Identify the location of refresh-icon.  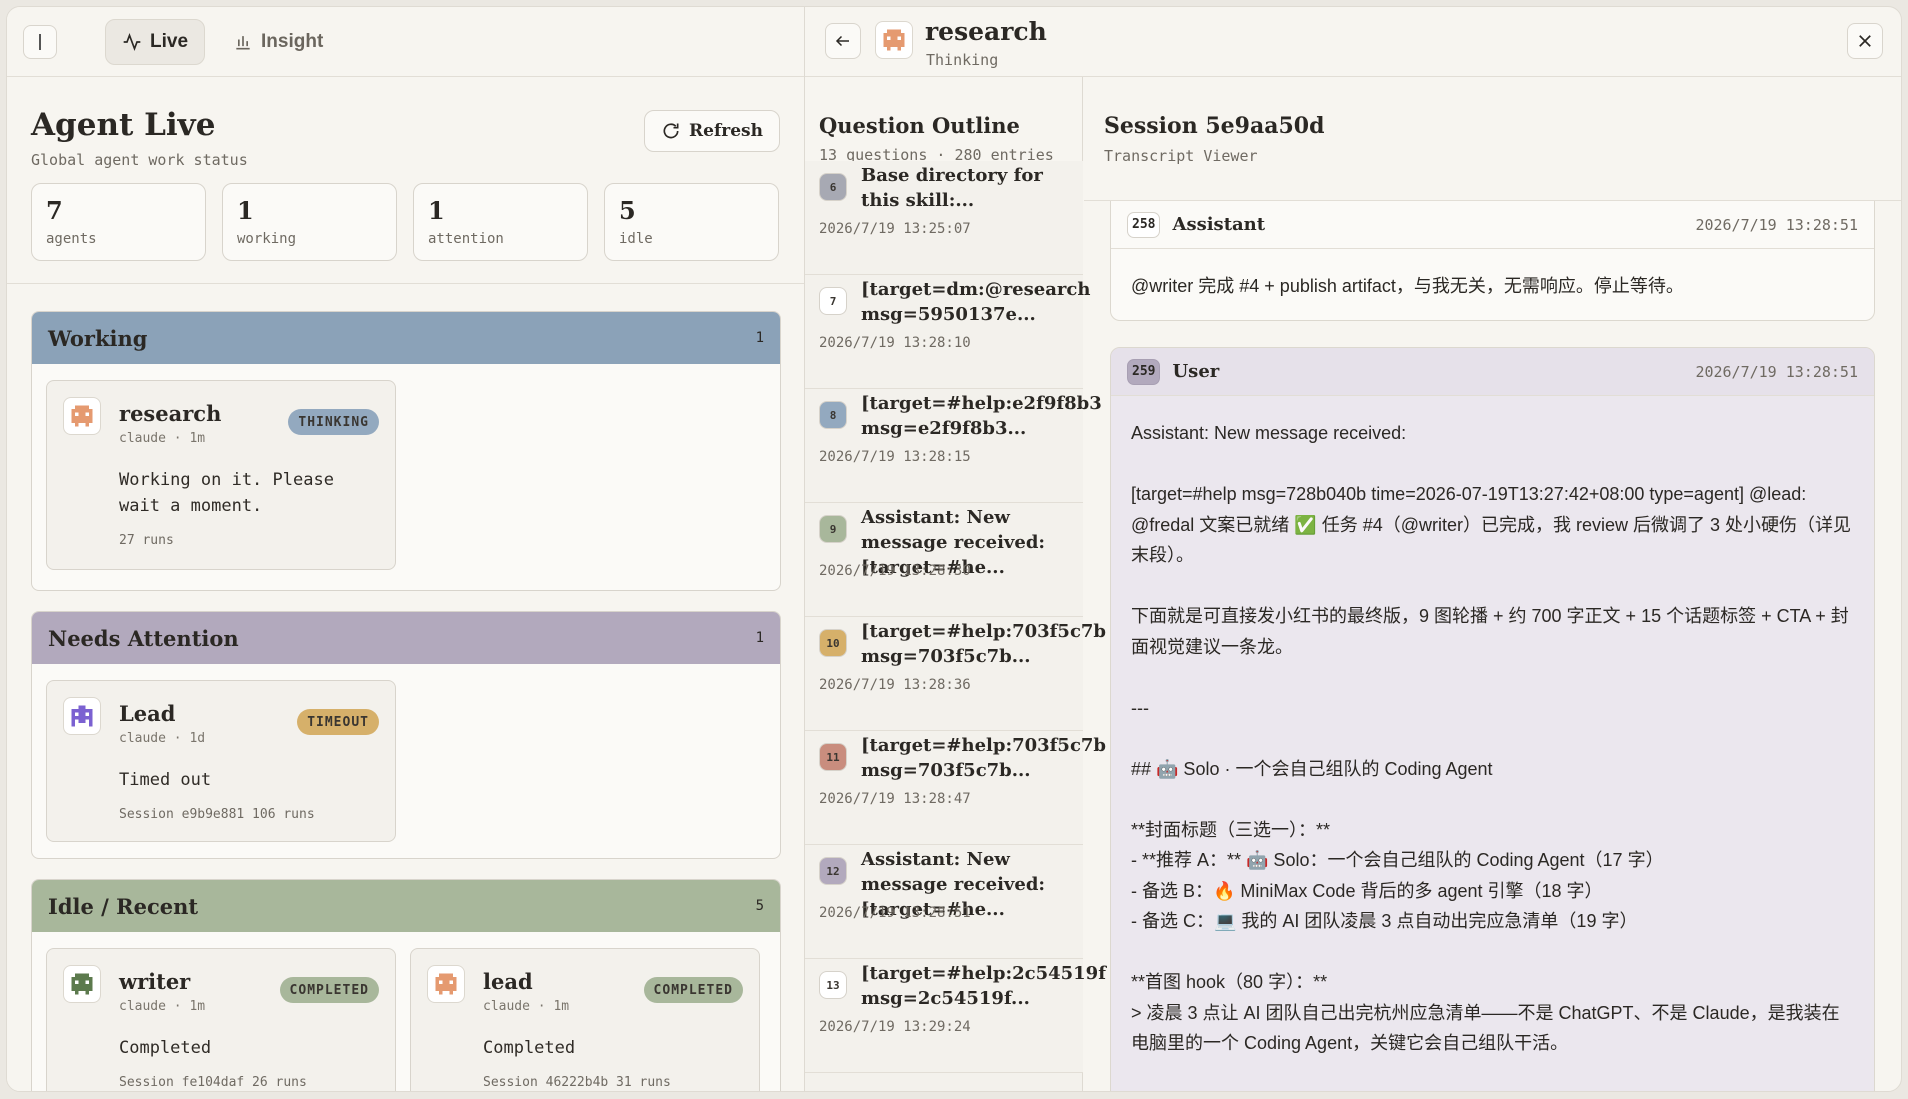
(671, 131).